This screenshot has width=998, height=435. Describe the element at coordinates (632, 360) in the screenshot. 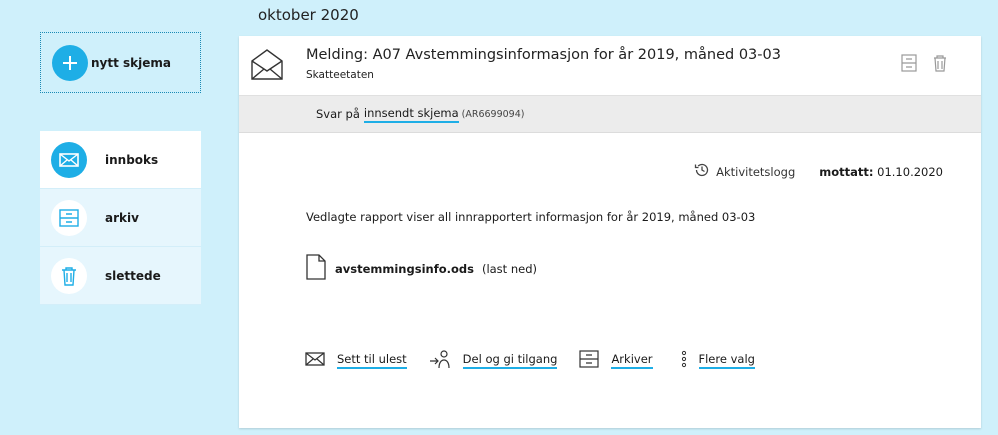

I see `action-label: Arkiver` at that location.